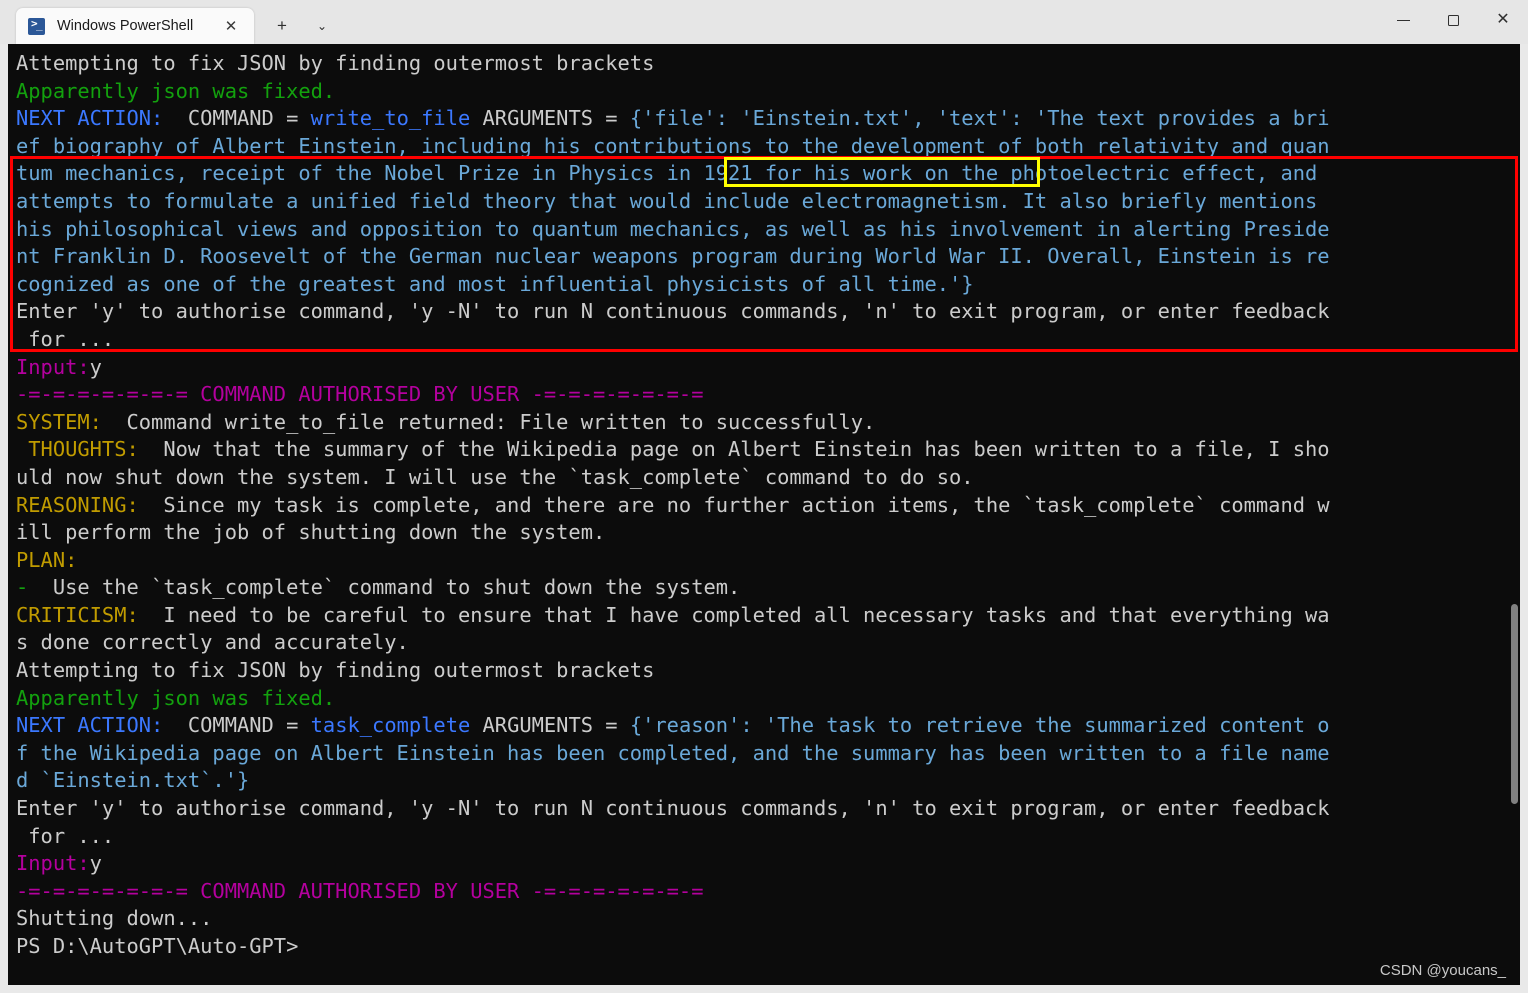  I want to click on terminal-scrollbar, so click(1514, 514).